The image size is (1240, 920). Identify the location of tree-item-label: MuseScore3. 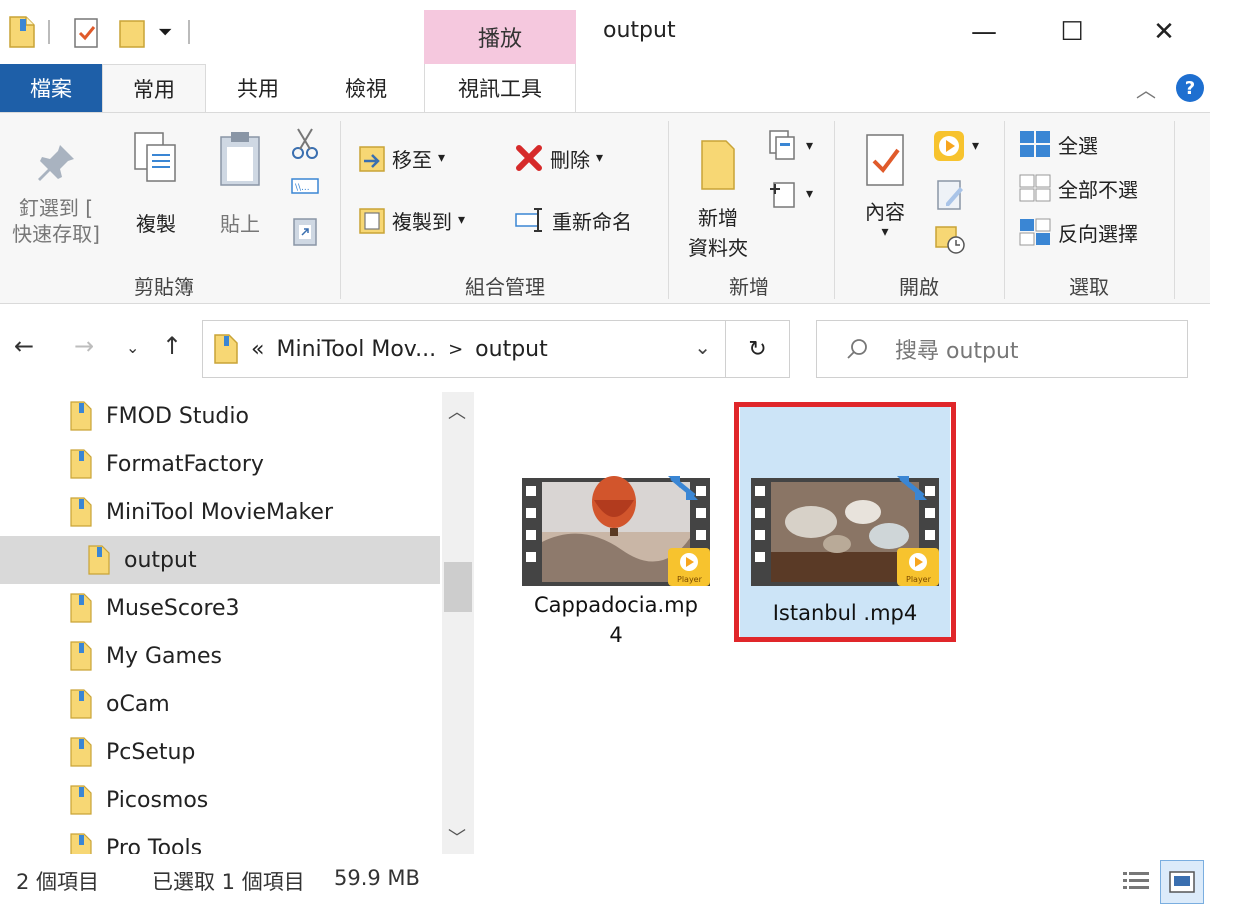
(173, 608).